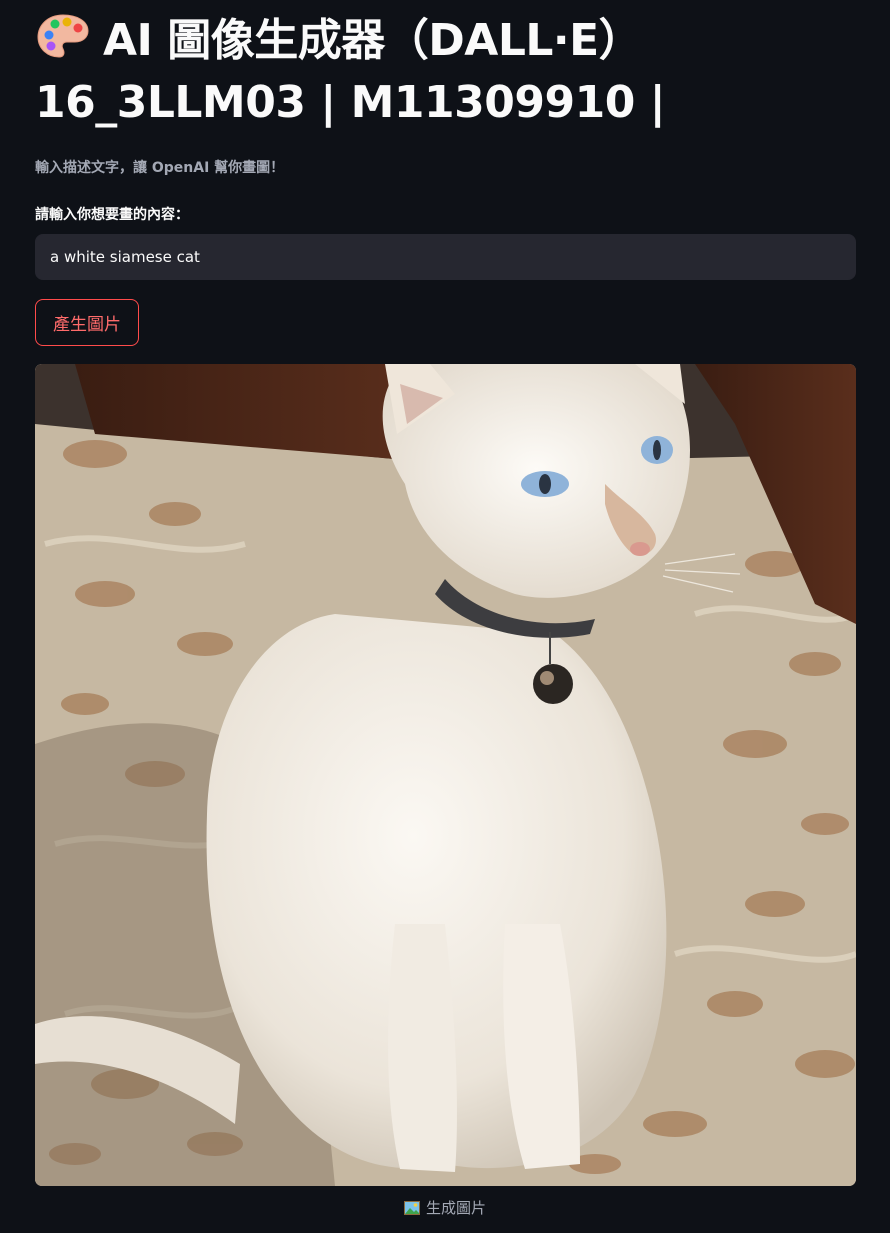 The width and height of the screenshot is (890, 1233). I want to click on prompt-input, so click(445, 257).